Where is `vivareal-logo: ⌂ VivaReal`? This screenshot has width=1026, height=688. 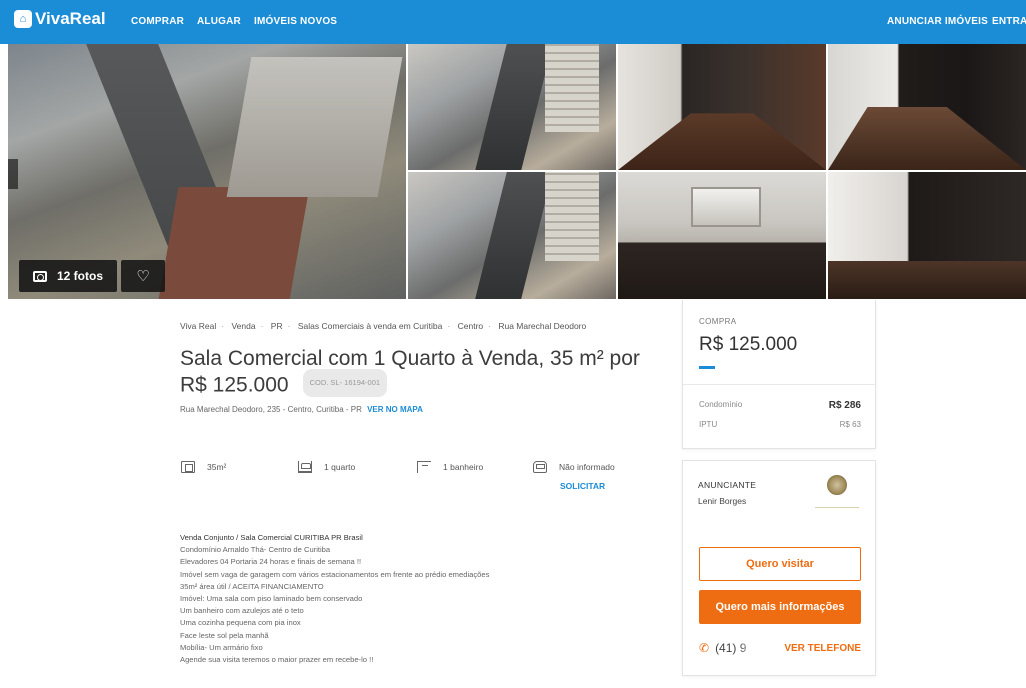
vivareal-logo: ⌂ VivaReal is located at coordinates (60, 19).